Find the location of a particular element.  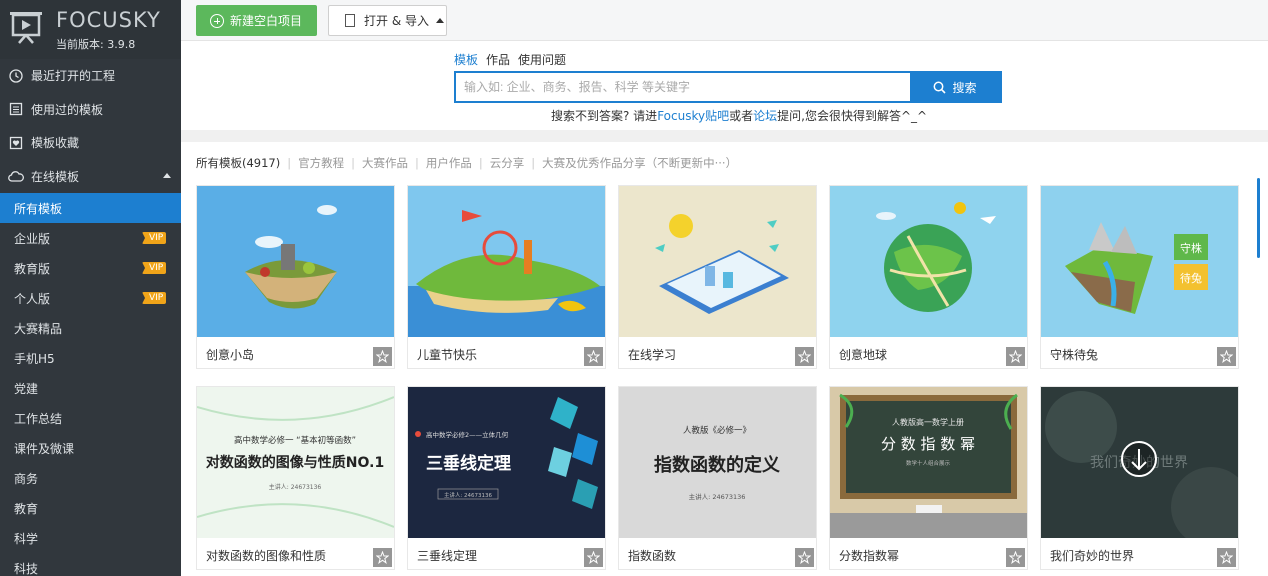

nav-item-used-templates: 使用过的模板 is located at coordinates (90, 110).